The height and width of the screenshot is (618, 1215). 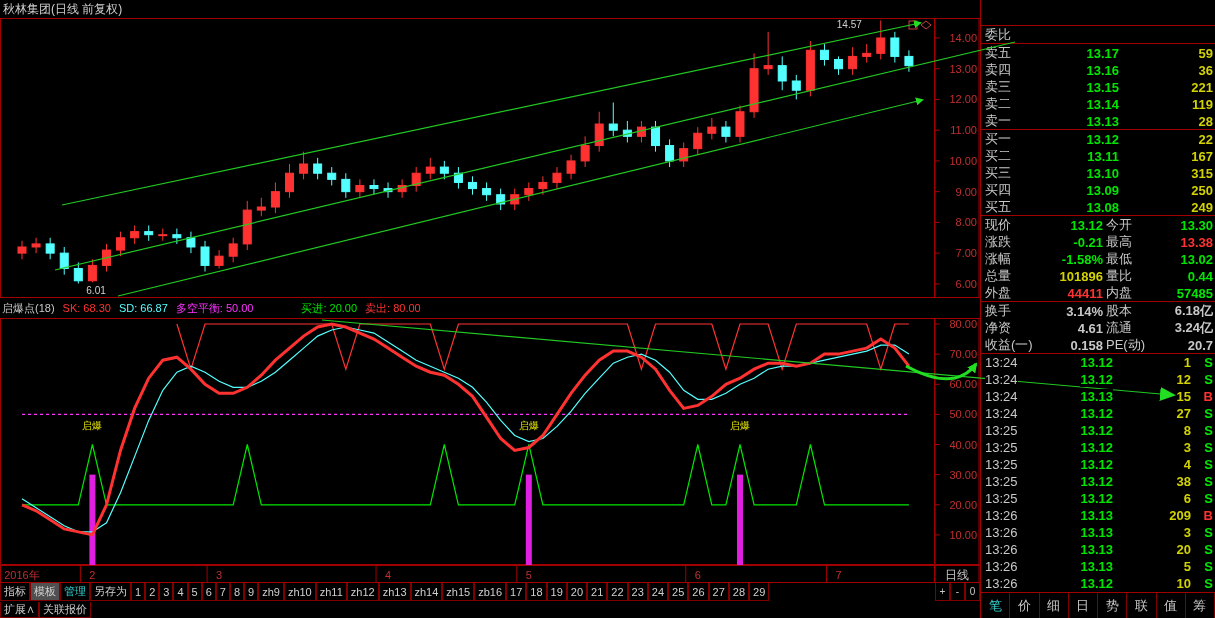 I want to click on signal-label: 启爆, so click(x=528, y=426).